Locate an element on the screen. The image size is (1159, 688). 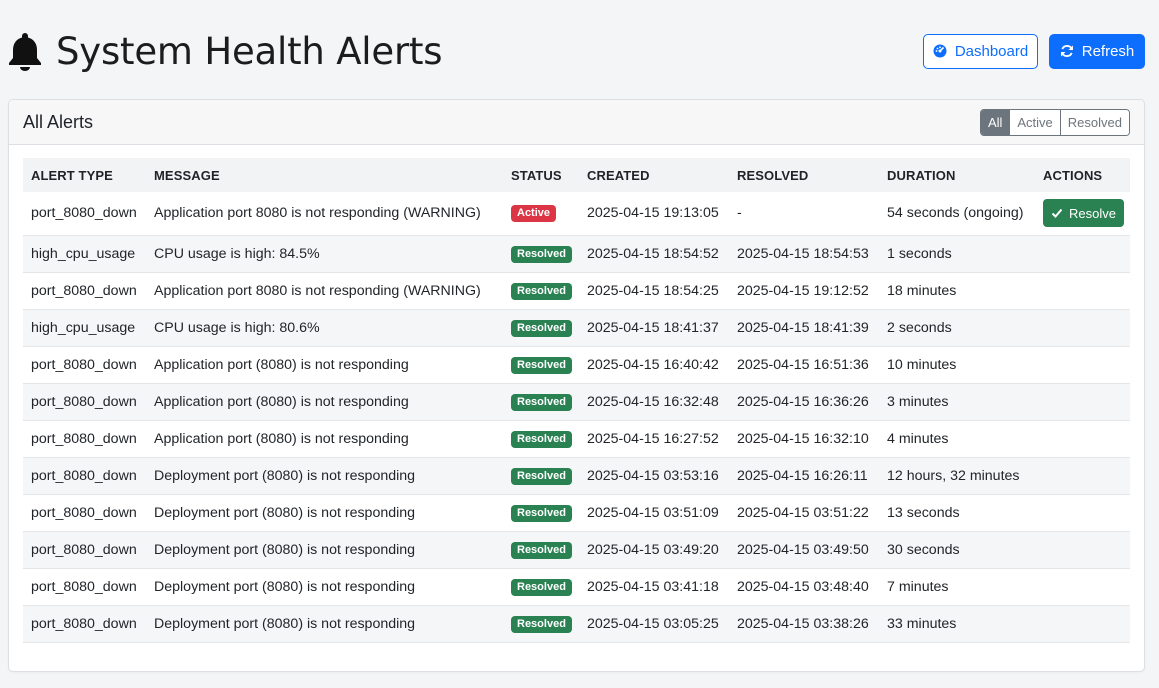
col-created: CREATED is located at coordinates (654, 175).